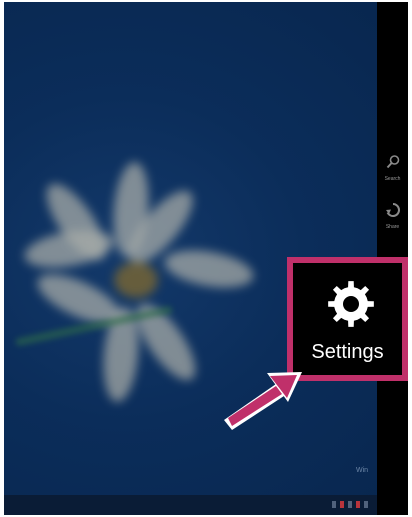 The image size is (412, 517). I want to click on charm-share-label: Share, so click(392, 227).